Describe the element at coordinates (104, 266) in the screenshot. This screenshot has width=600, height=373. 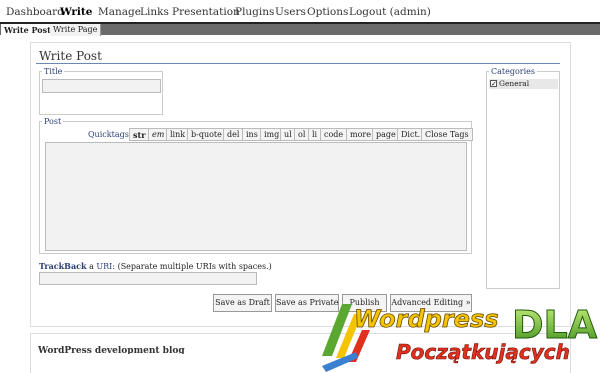
I see `uri-link: URI` at that location.